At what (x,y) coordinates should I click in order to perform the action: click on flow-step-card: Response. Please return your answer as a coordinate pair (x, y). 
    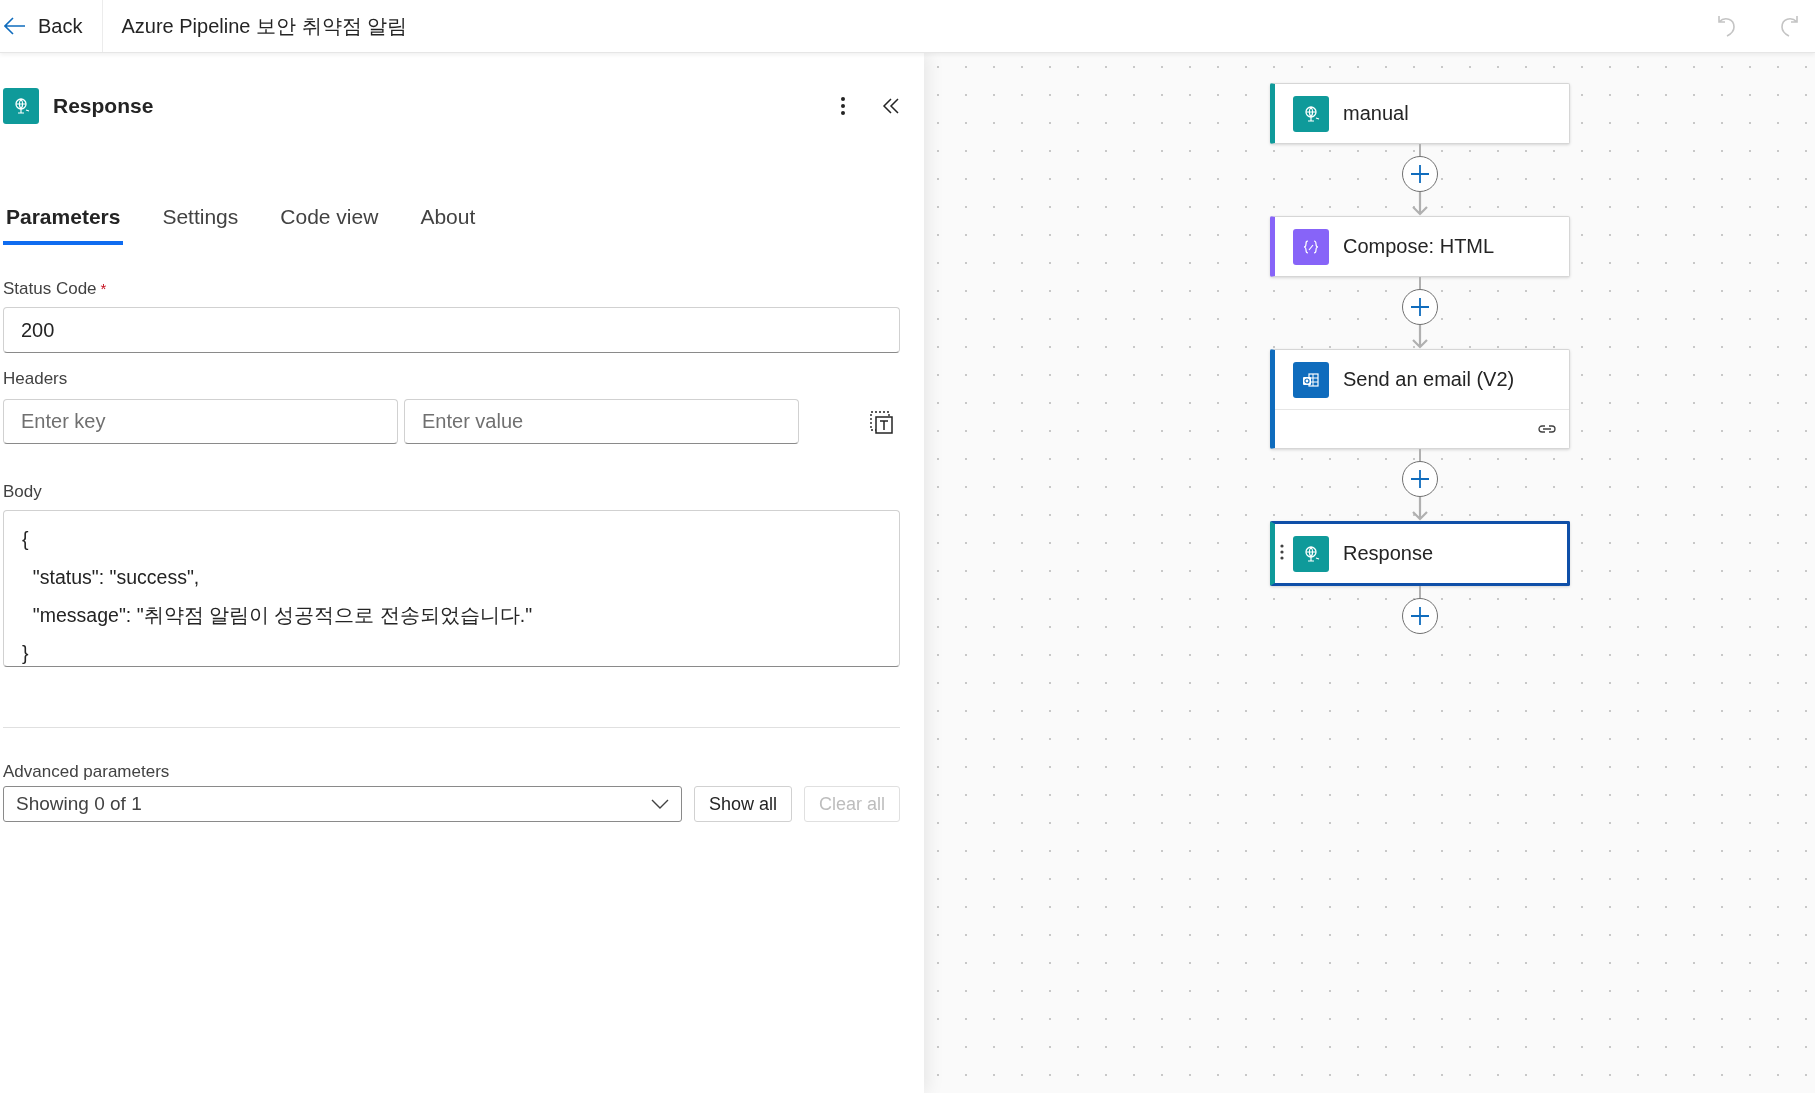
    Looking at the image, I should click on (1420, 553).